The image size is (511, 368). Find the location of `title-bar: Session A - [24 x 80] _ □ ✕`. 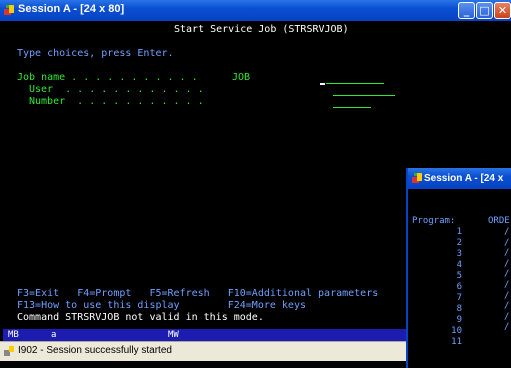

title-bar: Session A - [24 x 80] _ □ ✕ is located at coordinates (255, 10).